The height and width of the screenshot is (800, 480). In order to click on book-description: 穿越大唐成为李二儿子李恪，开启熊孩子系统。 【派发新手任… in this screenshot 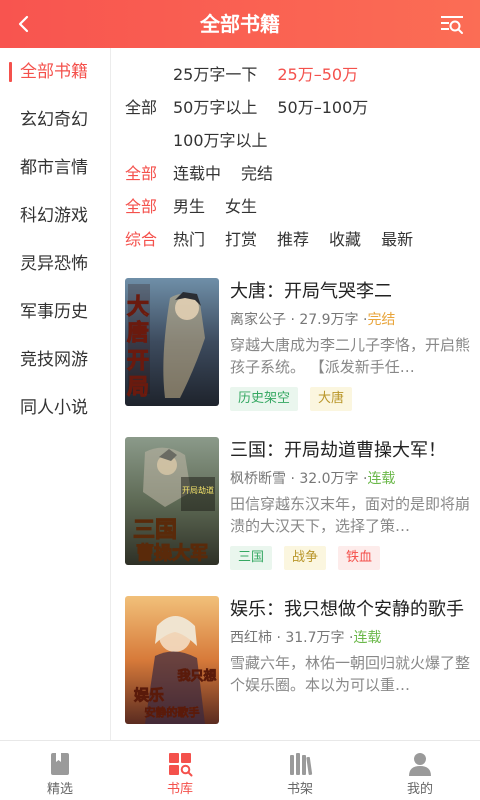, I will do `click(350, 356)`.